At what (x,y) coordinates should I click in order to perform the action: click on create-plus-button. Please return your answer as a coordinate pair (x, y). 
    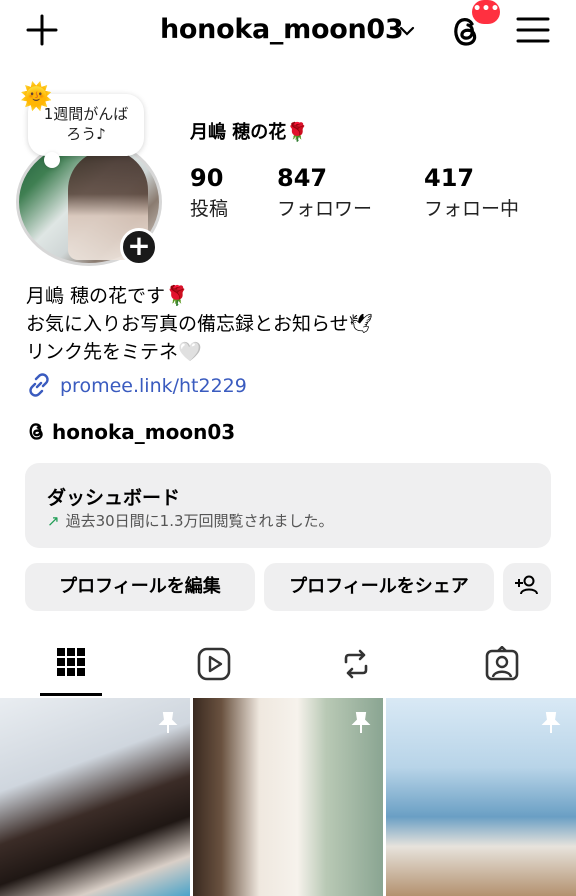
    Looking at the image, I should click on (42, 30).